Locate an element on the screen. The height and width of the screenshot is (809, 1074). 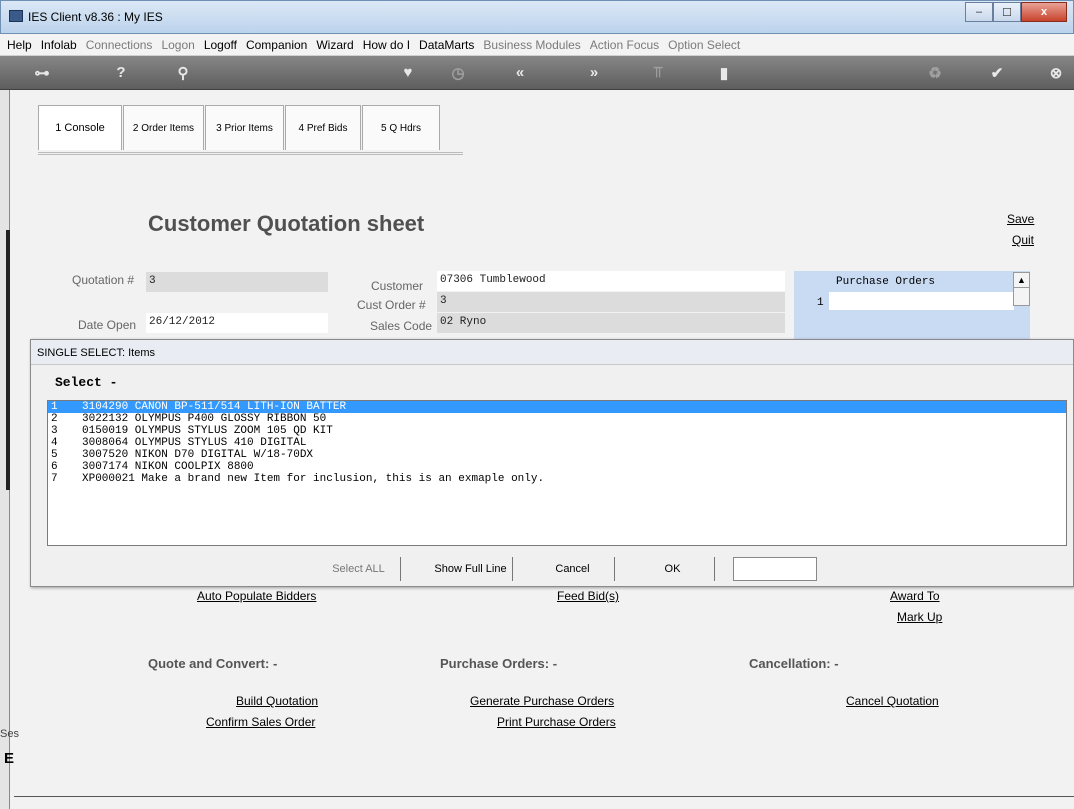
item-text: 3104290 CANON BP-511/514 LITH-ION BATTER is located at coordinates (214, 407).